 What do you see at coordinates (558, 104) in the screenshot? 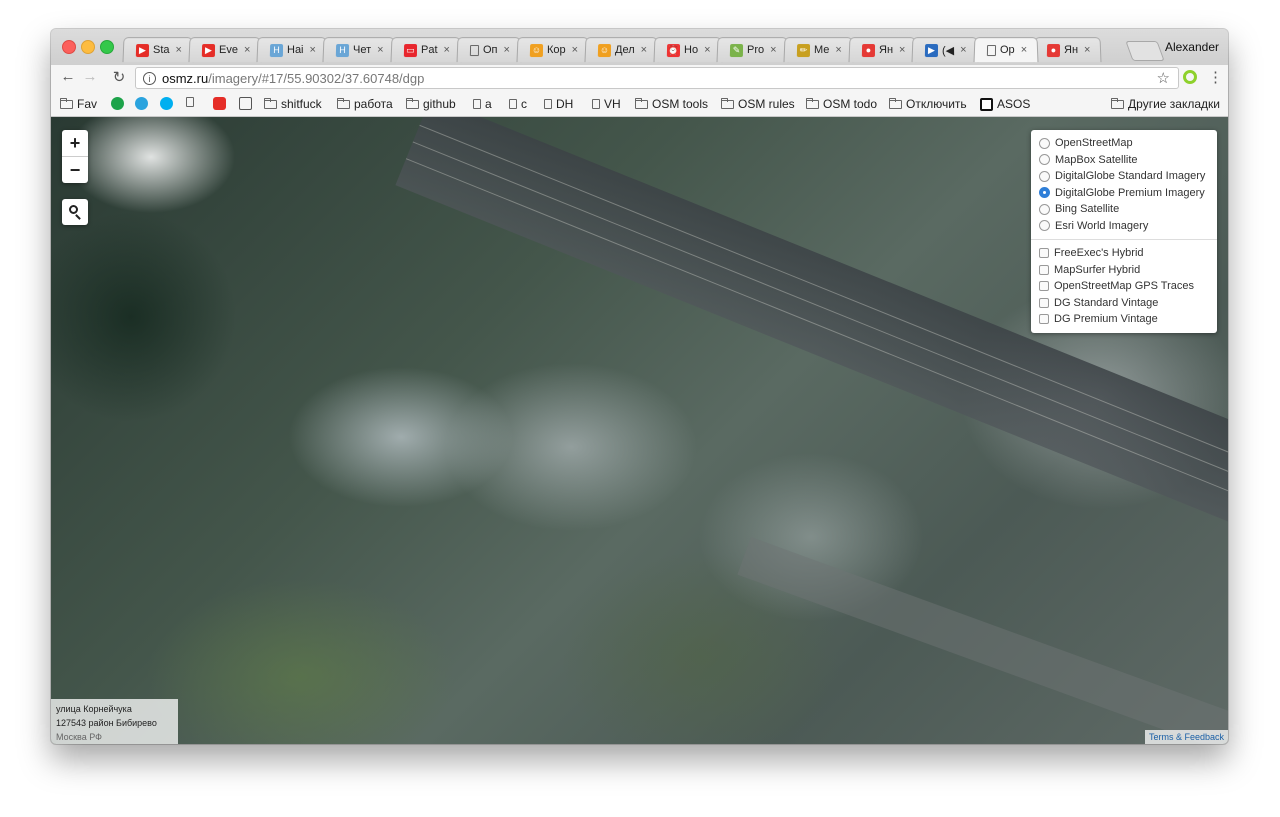
I see `bookmark-12: DH` at bounding box center [558, 104].